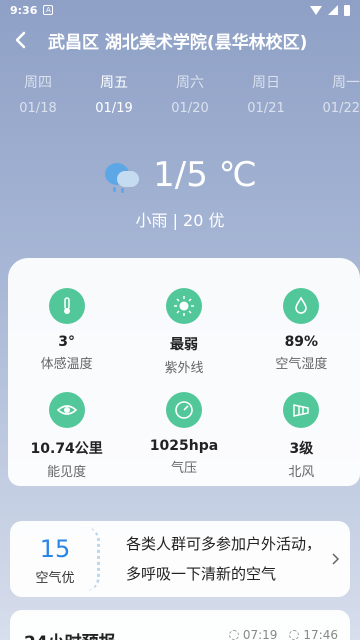  I want to click on day-date: 01/20, so click(190, 108).